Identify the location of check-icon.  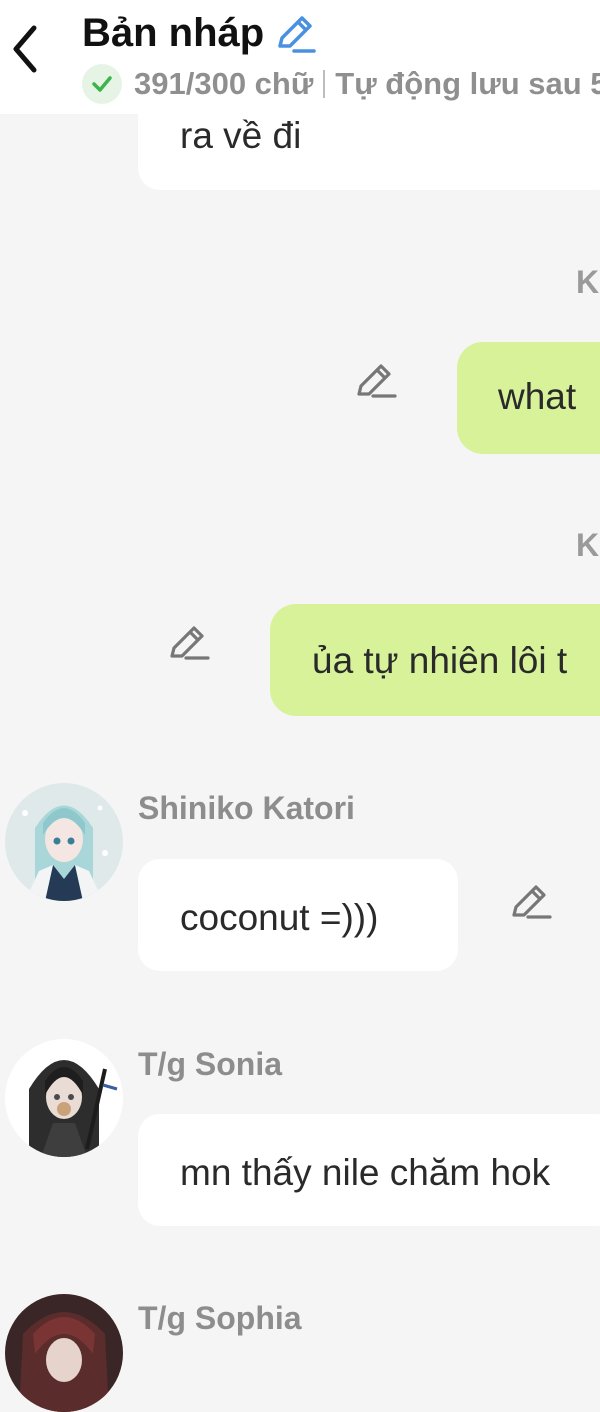
(102, 84).